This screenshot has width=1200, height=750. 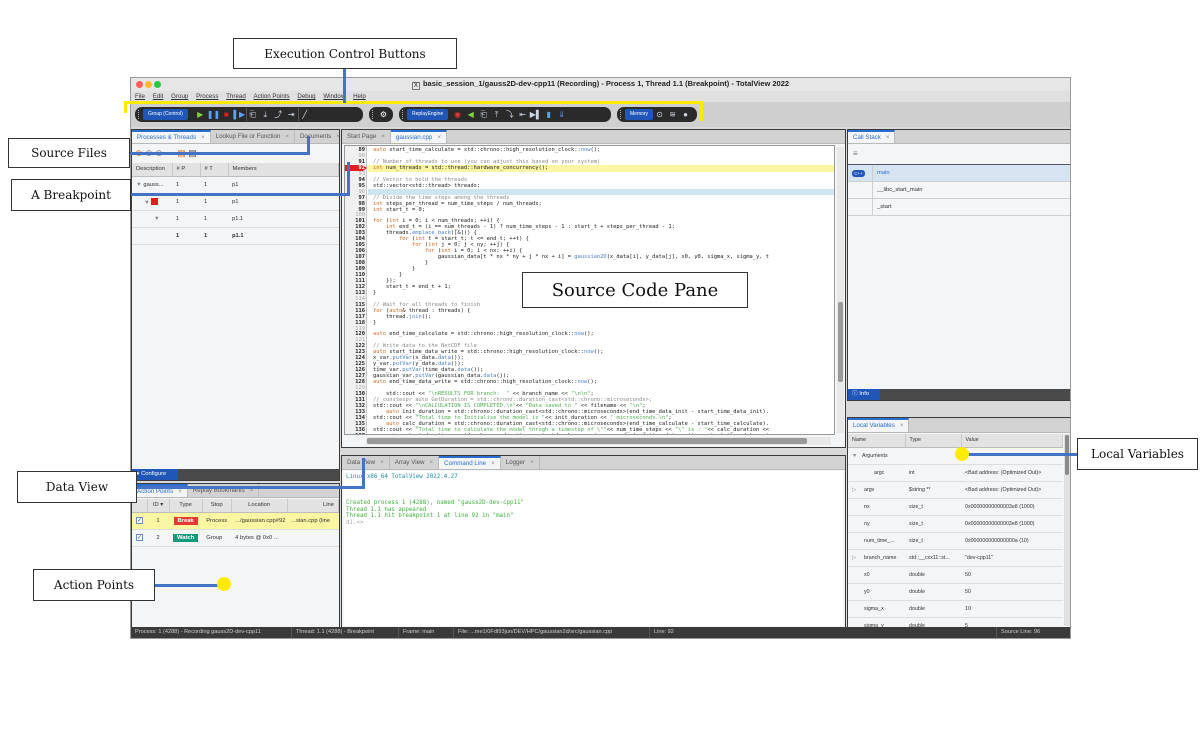 I want to click on stack-frame-main: C++ main, so click(x=959, y=173).